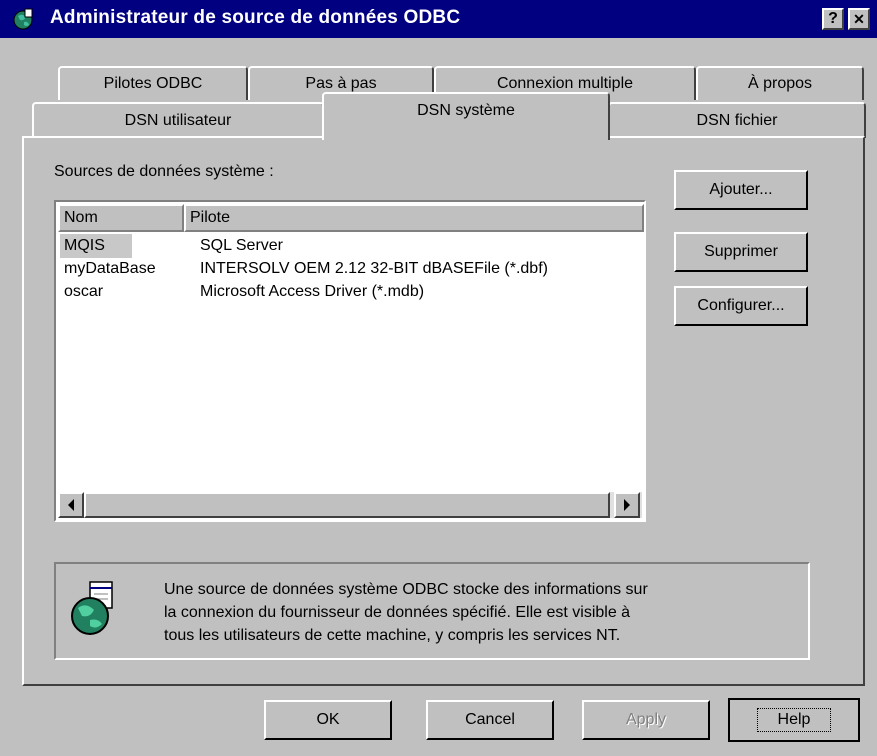  I want to click on tab-label: DSN fichier, so click(737, 120).